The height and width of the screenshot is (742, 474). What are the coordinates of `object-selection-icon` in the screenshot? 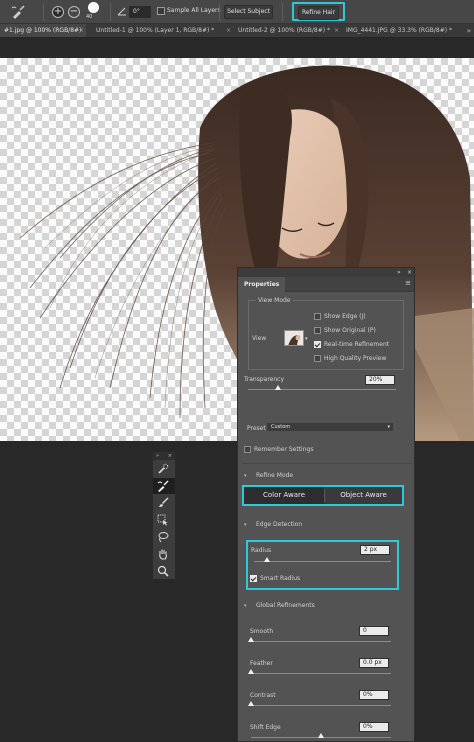 It's located at (164, 520).